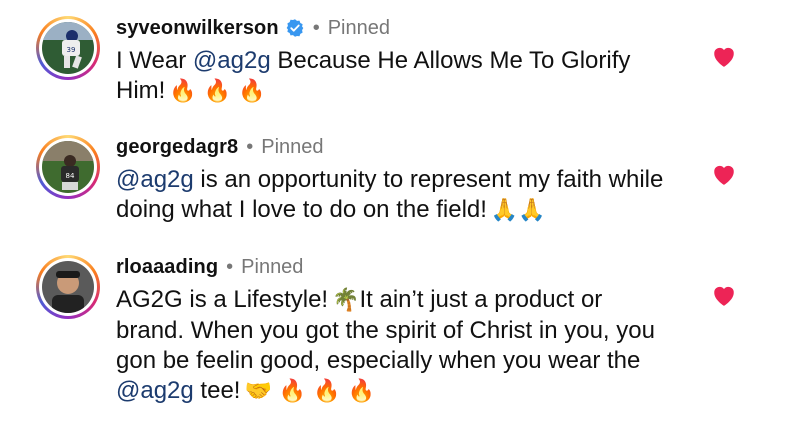 This screenshot has width=800, height=431. I want to click on avatar-football-player-image: 39, so click(68, 48).